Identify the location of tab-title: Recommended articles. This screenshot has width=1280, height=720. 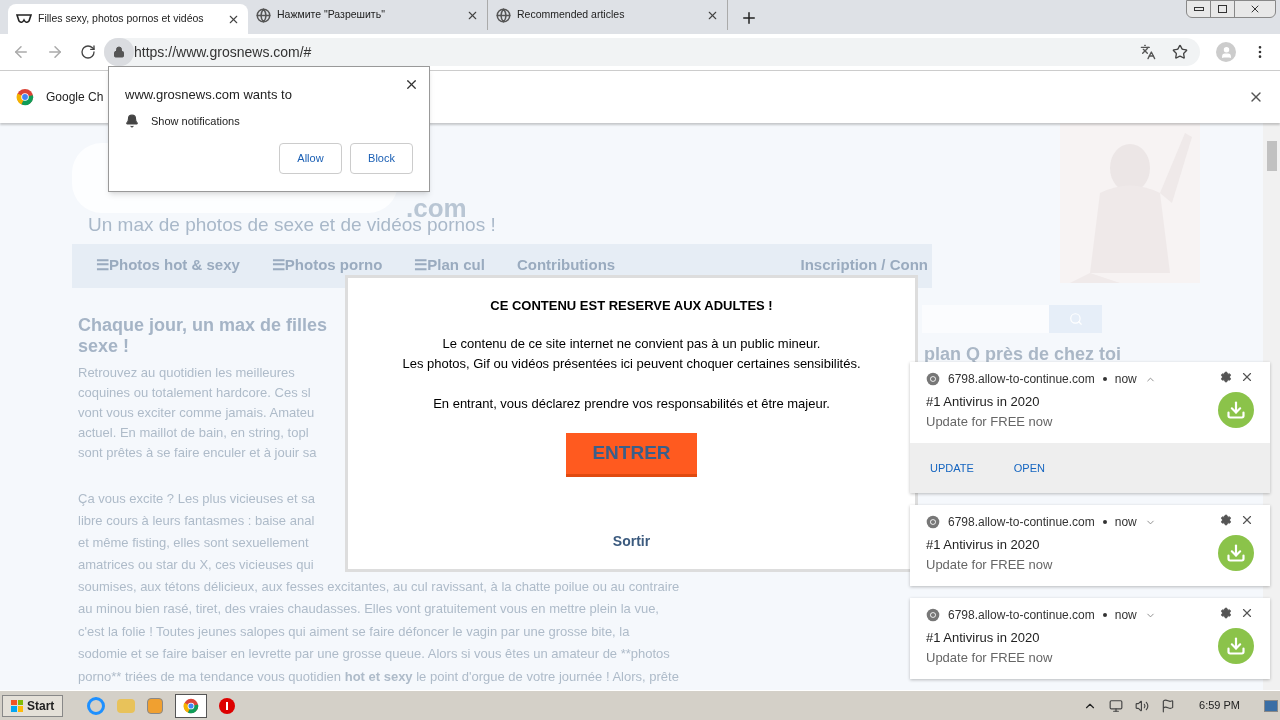
(571, 15).